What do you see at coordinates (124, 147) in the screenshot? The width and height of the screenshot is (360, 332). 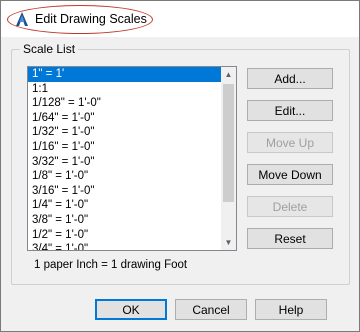 I see `scale-list-item: 1/16" = 1'-0"` at bounding box center [124, 147].